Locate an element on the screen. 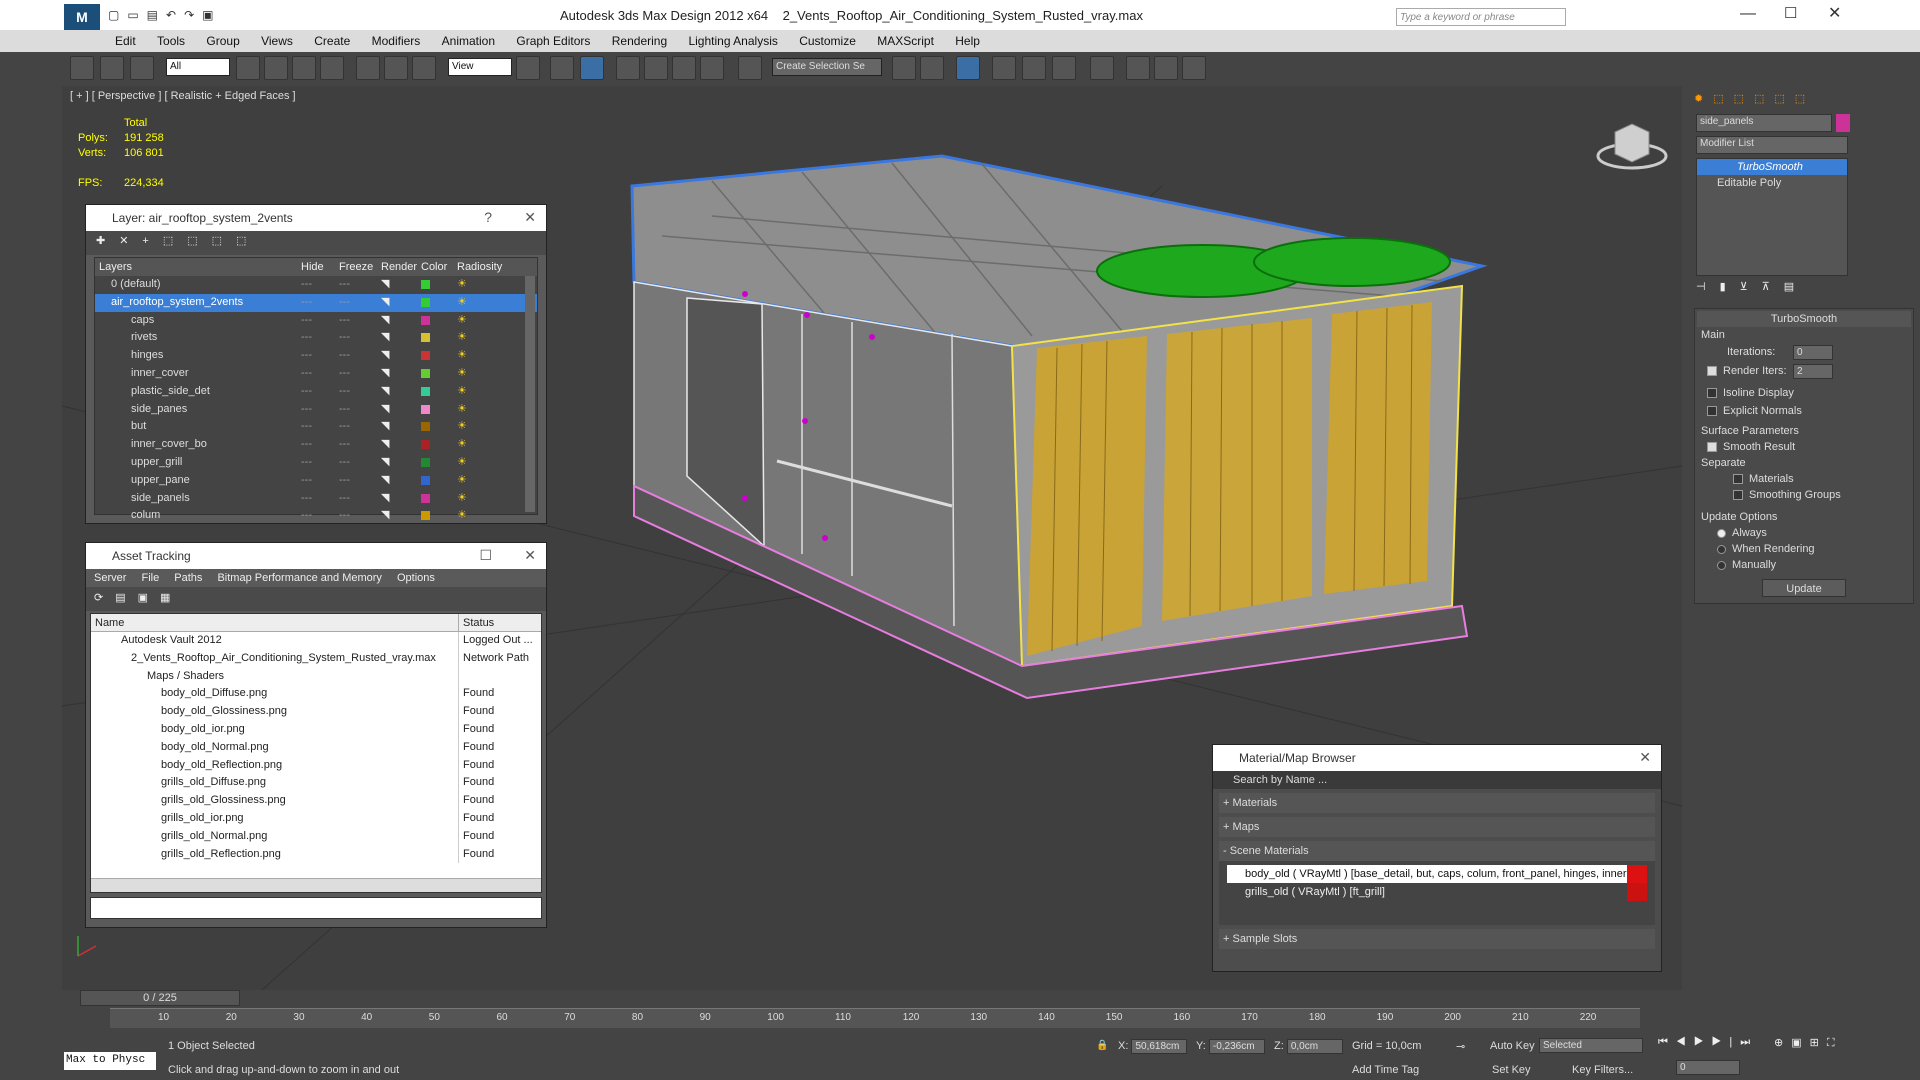 The width and height of the screenshot is (1920, 1080). manually-radio is located at coordinates (1721, 565).